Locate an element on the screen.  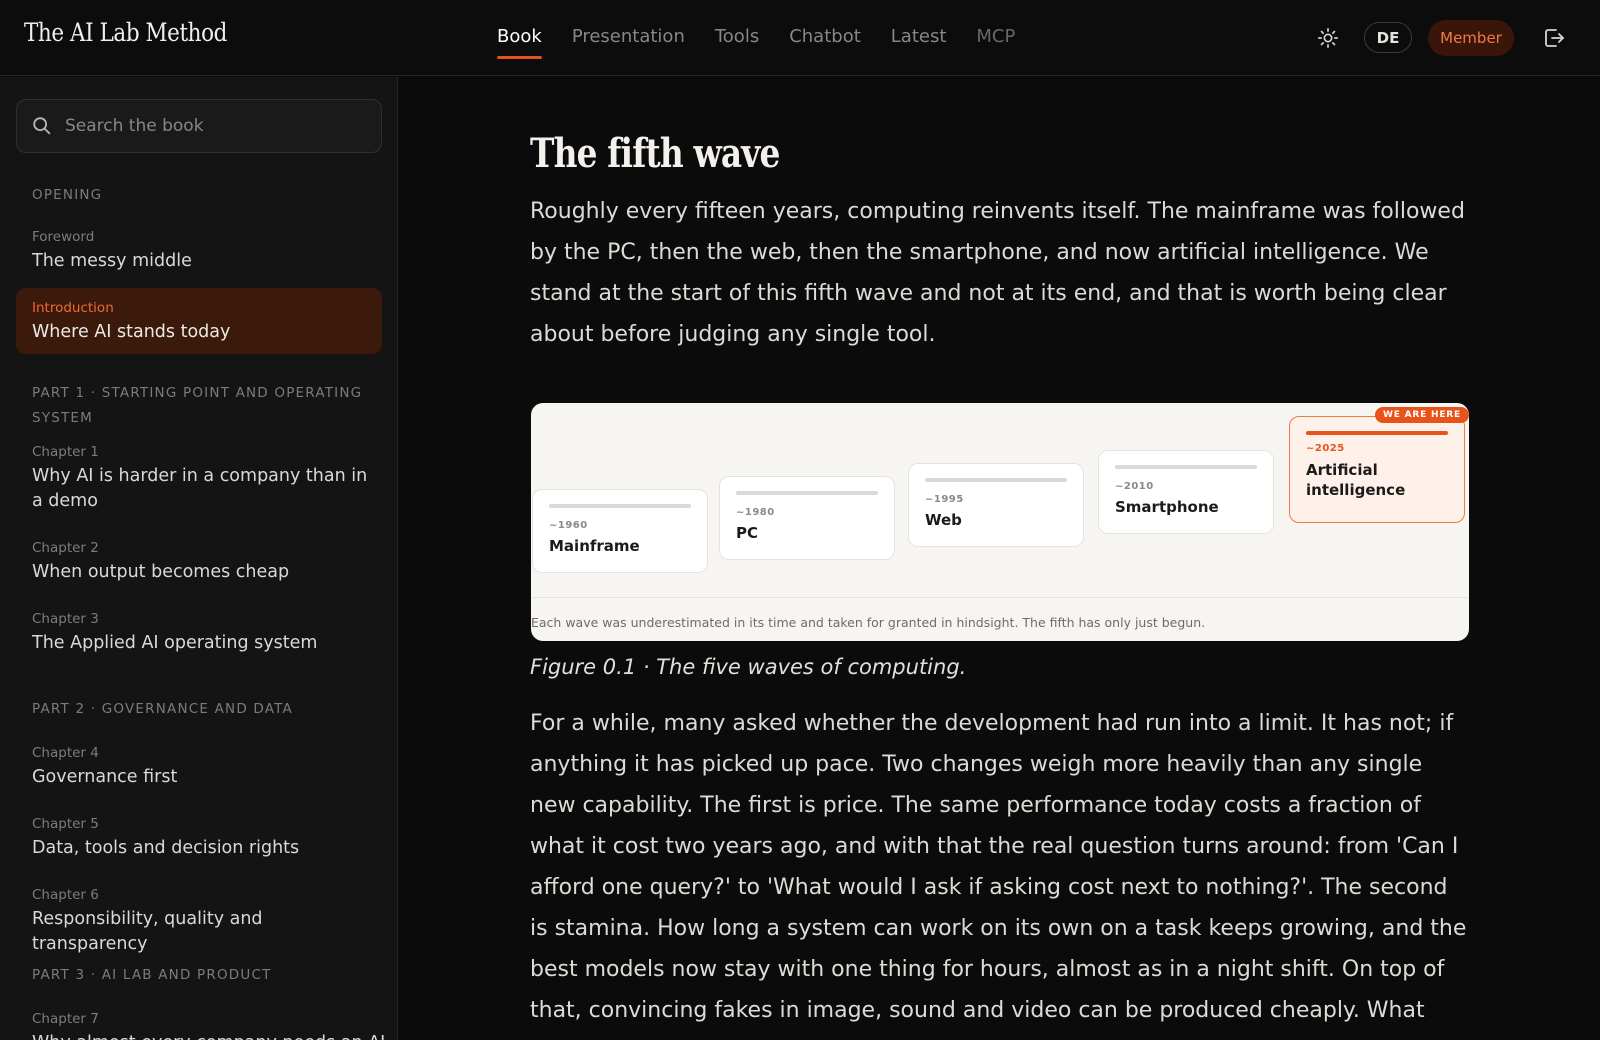
wave-year: ~1960 is located at coordinates (568, 525).